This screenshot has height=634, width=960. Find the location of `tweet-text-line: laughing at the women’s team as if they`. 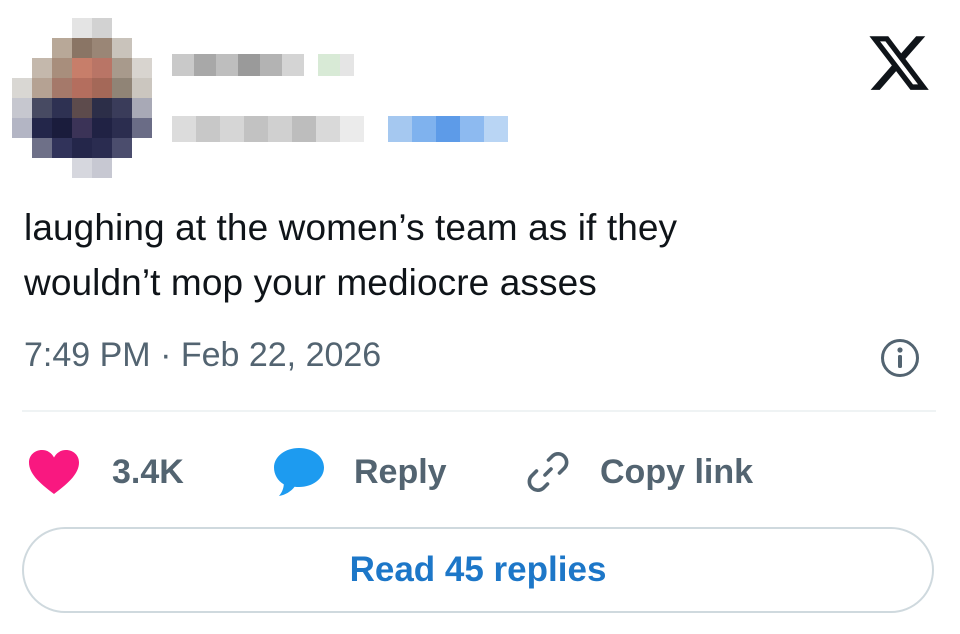

tweet-text-line: laughing at the women’s team as if they is located at coordinates (351, 227).